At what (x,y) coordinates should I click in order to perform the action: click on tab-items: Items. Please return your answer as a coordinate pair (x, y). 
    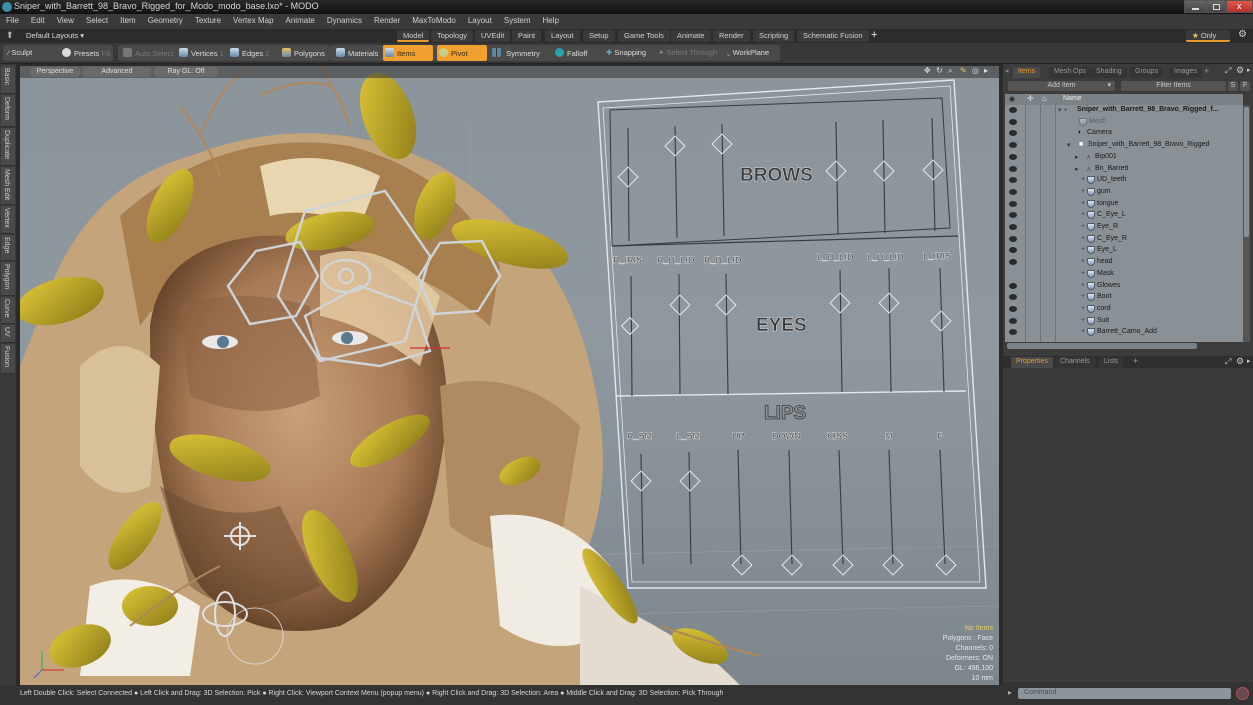
    Looking at the image, I should click on (1027, 72).